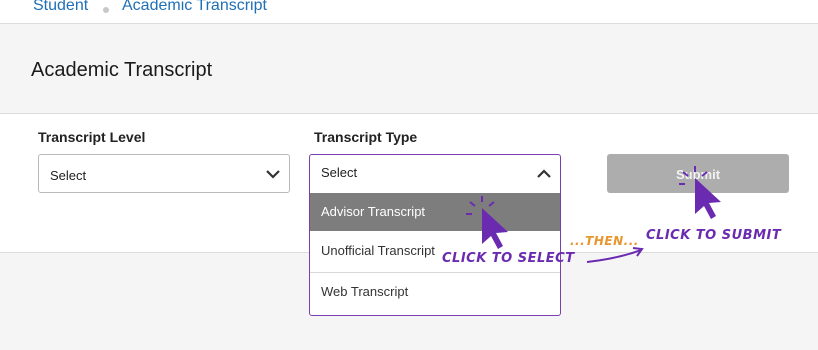 This screenshot has height=350, width=818. Describe the element at coordinates (68, 175) in the screenshot. I see `transcript-level-value: Select` at that location.